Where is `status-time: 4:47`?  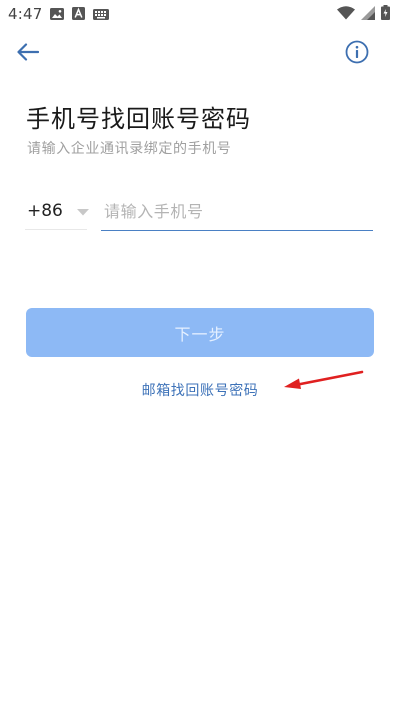 status-time: 4:47 is located at coordinates (25, 14).